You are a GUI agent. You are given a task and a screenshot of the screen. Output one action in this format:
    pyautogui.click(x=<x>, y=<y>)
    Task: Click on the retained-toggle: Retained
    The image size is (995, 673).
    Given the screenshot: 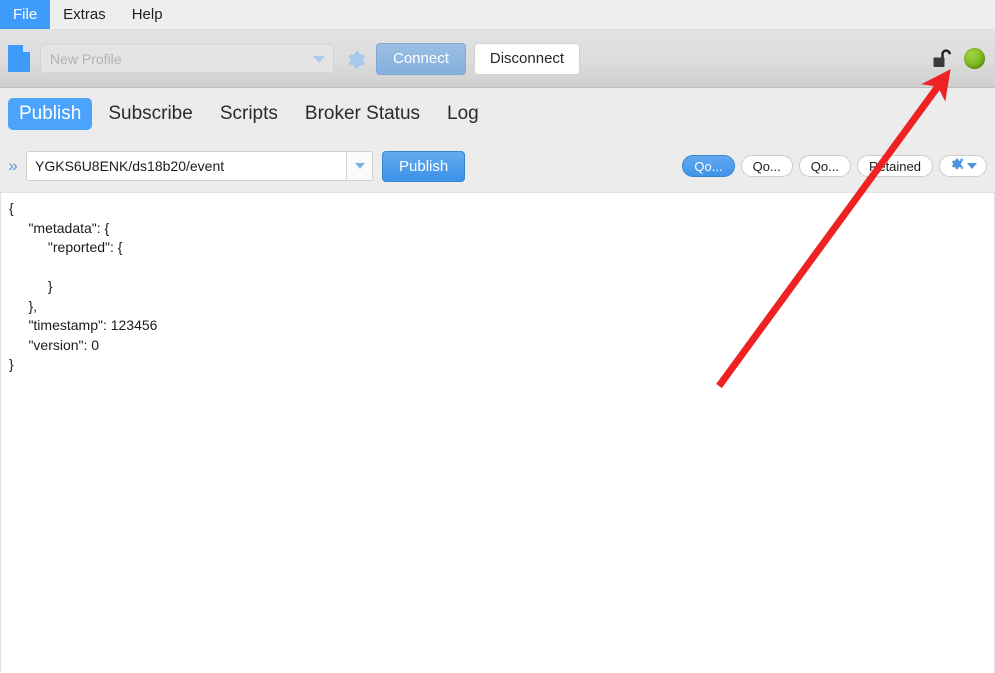 What is the action you would take?
    pyautogui.click(x=894, y=166)
    